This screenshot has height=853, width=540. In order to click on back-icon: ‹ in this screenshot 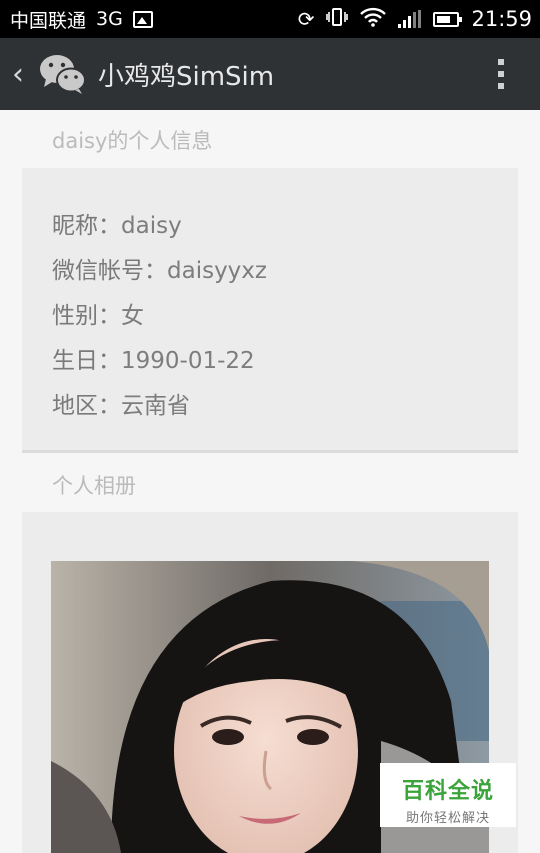, I will do `click(22, 74)`.